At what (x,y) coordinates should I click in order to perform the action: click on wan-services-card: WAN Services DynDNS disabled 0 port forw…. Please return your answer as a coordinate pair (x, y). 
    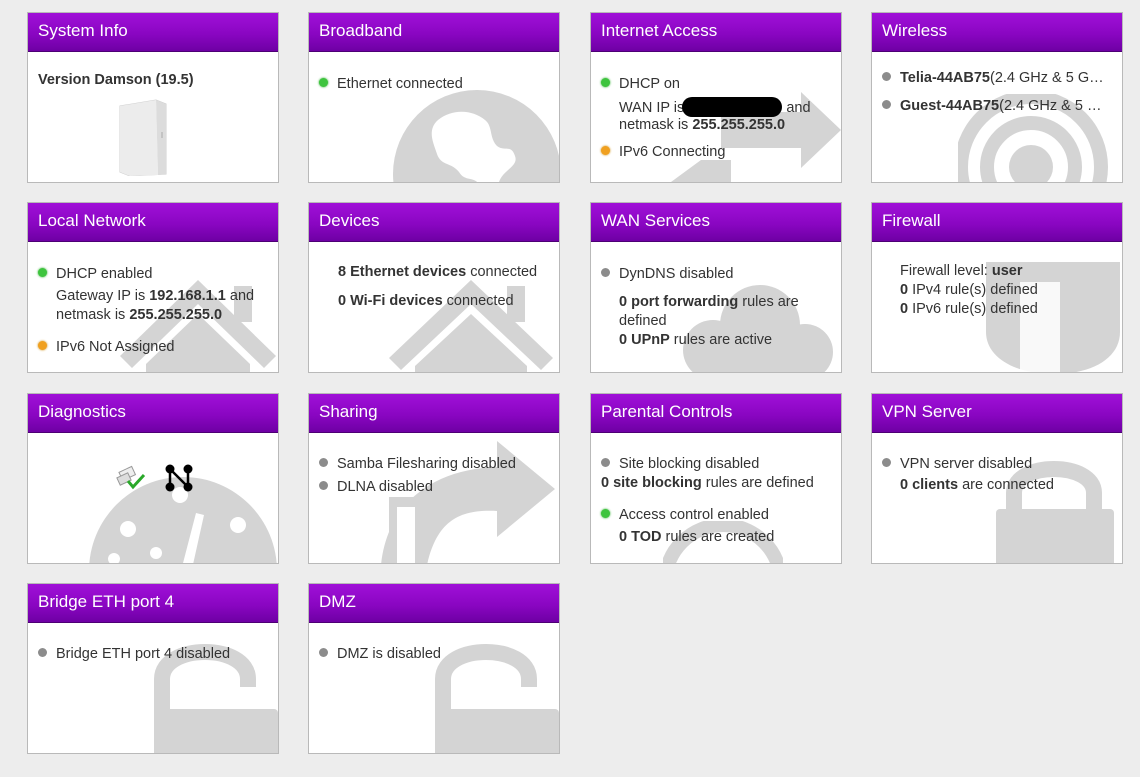
    Looking at the image, I should click on (716, 287).